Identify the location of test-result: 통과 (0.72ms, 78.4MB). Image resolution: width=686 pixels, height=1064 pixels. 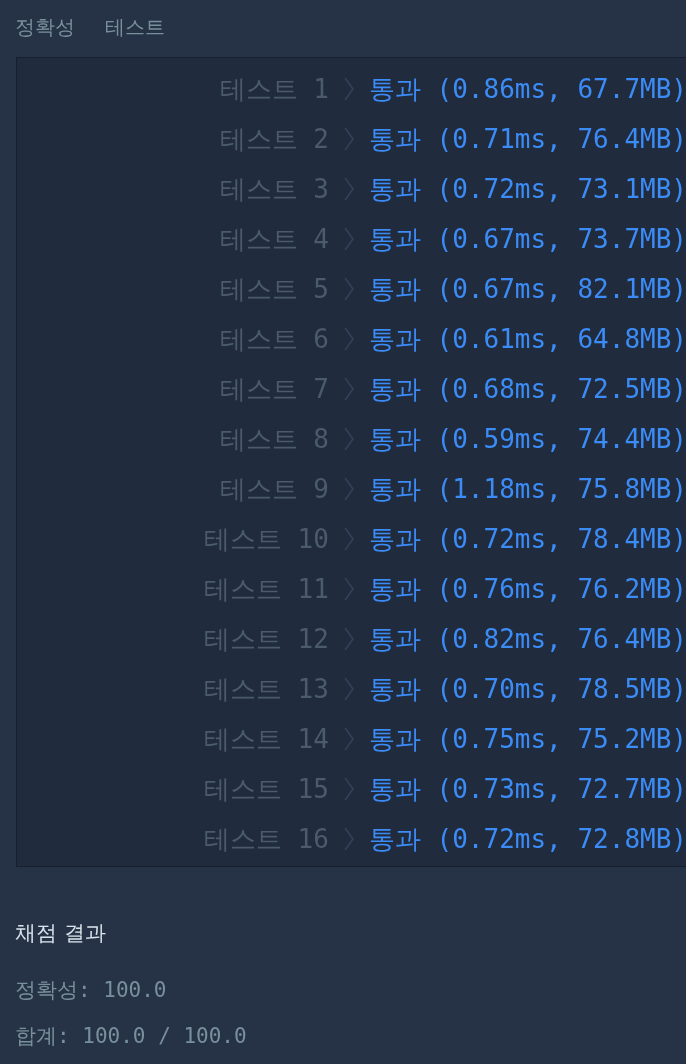
(527, 539).